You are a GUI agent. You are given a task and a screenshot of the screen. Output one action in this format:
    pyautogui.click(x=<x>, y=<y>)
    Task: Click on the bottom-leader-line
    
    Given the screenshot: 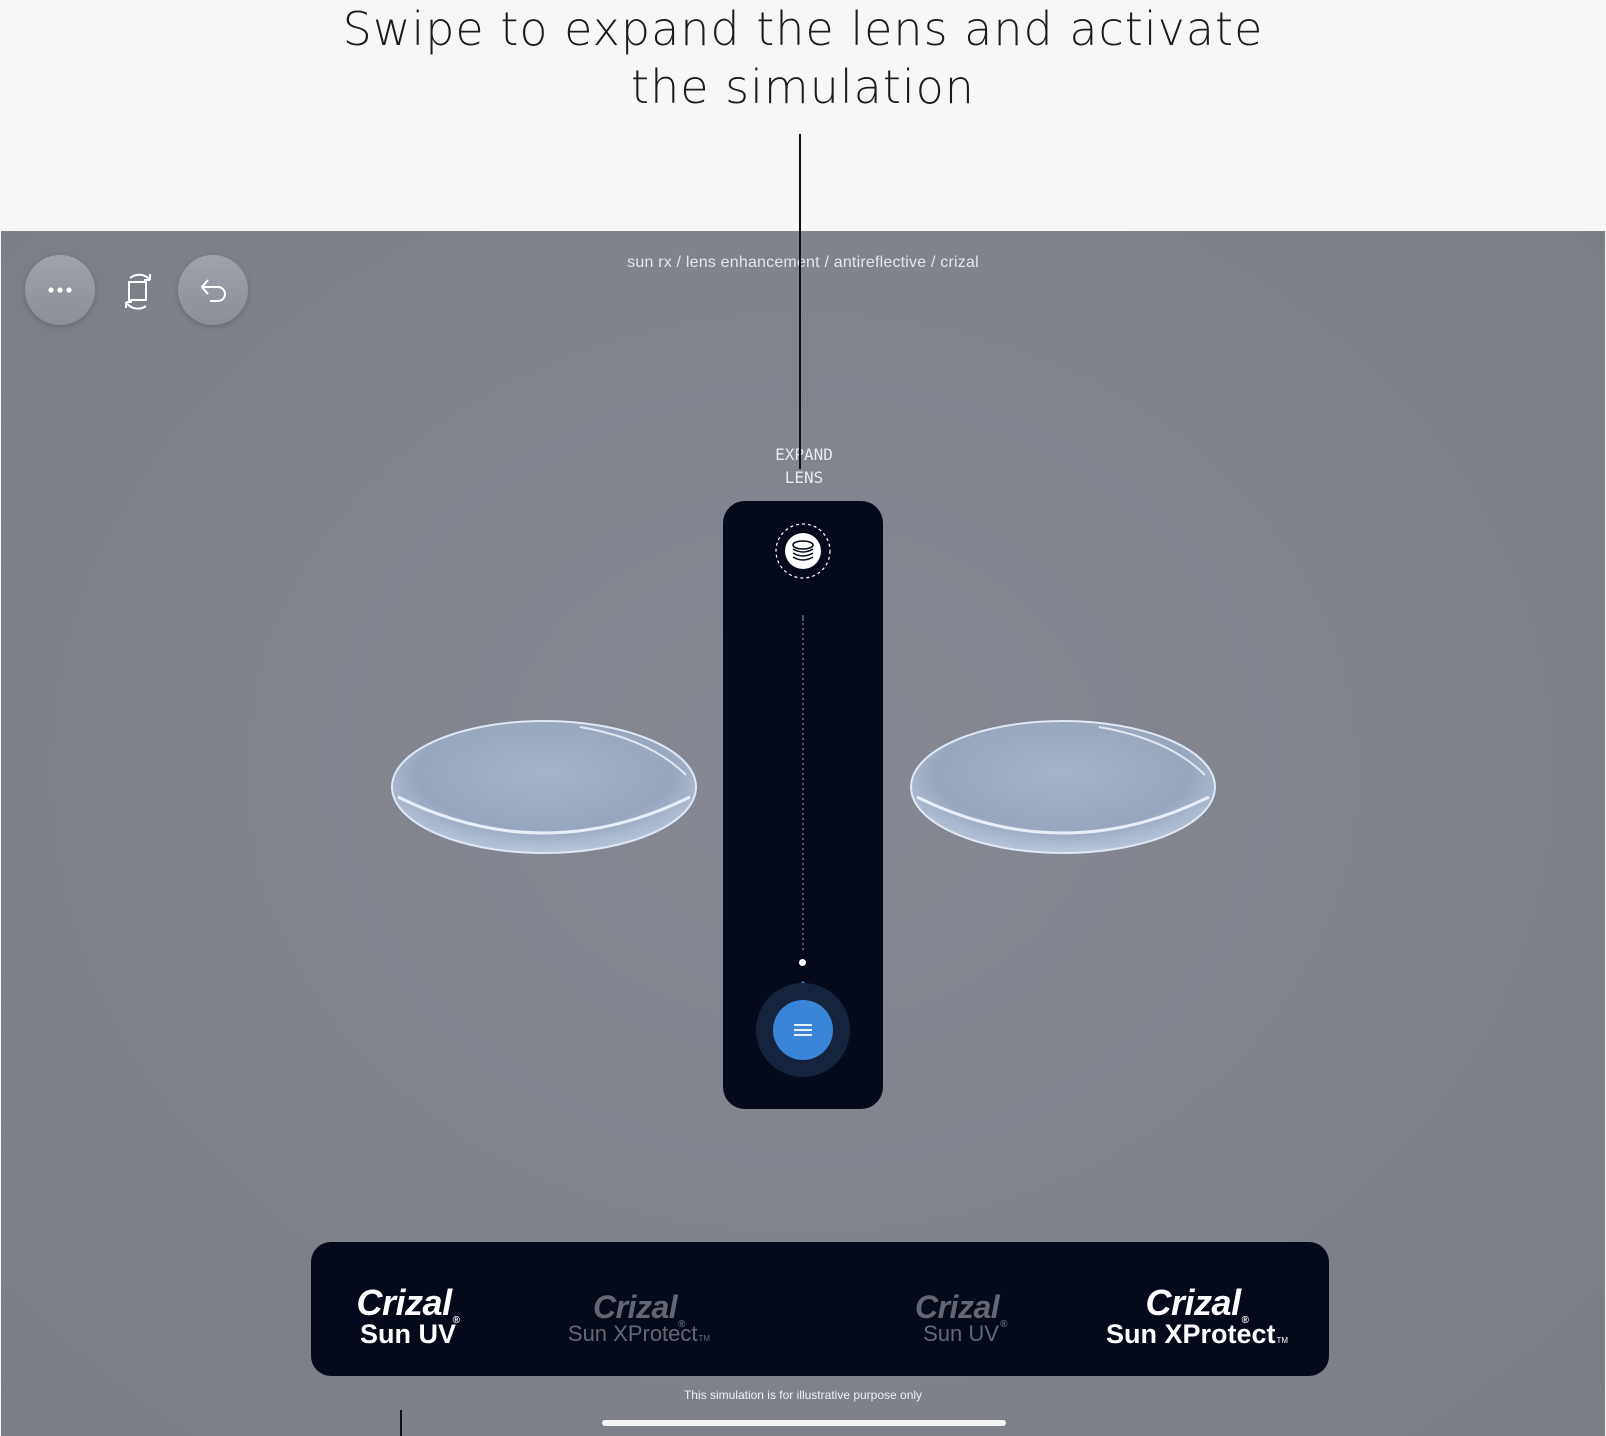 What is the action you would take?
    pyautogui.click(x=401, y=1423)
    